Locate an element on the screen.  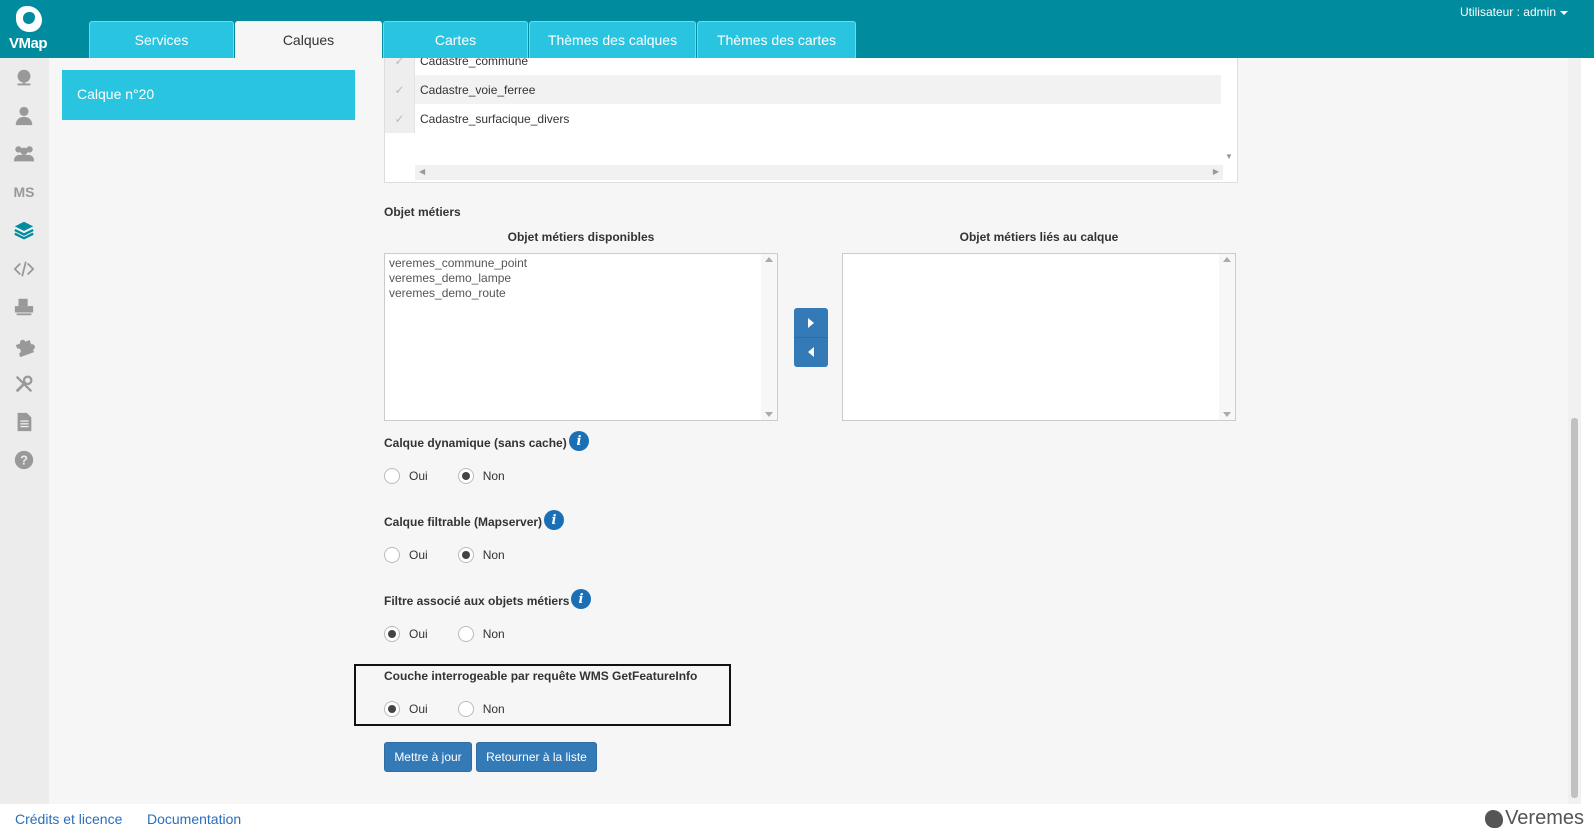
page-scrollbar is located at coordinates (1574, 431).